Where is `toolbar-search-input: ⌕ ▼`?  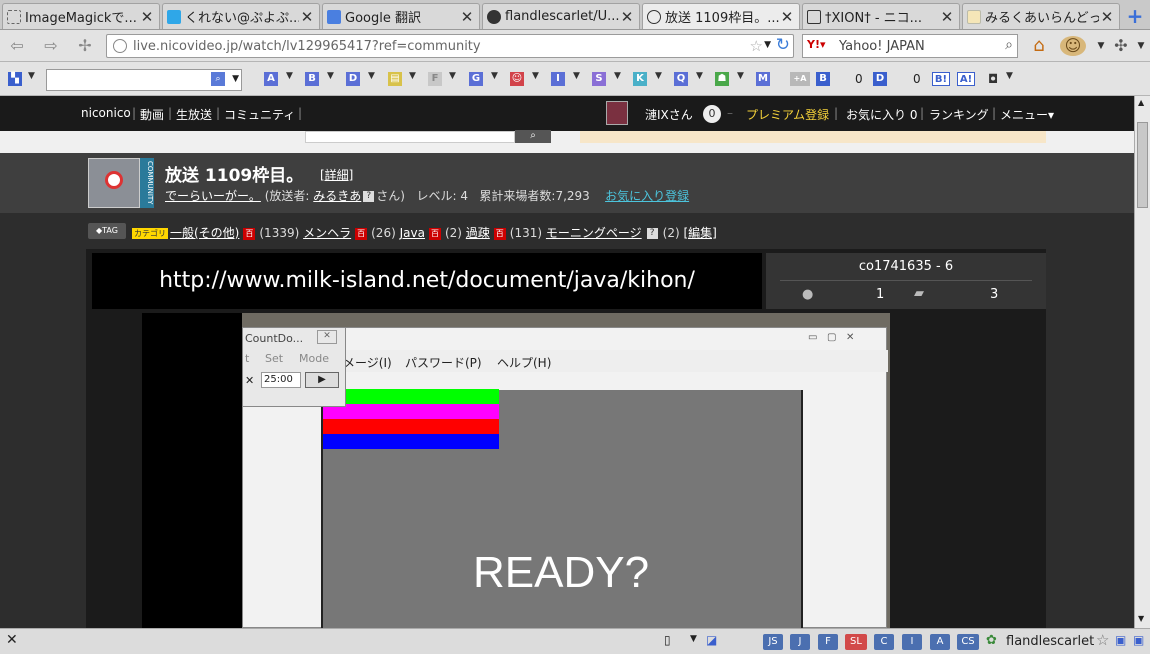 toolbar-search-input: ⌕ ▼ is located at coordinates (144, 80).